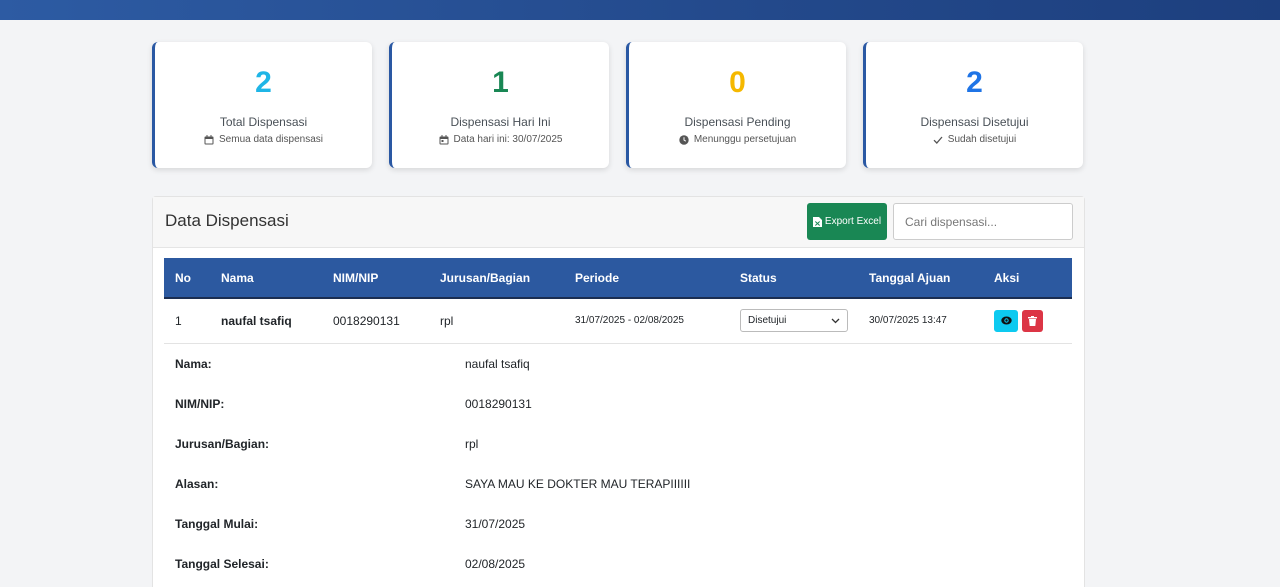 Image resolution: width=1280 pixels, height=587 pixels. What do you see at coordinates (263, 122) in the screenshot?
I see `stat-title: Total Dispensasi` at bounding box center [263, 122].